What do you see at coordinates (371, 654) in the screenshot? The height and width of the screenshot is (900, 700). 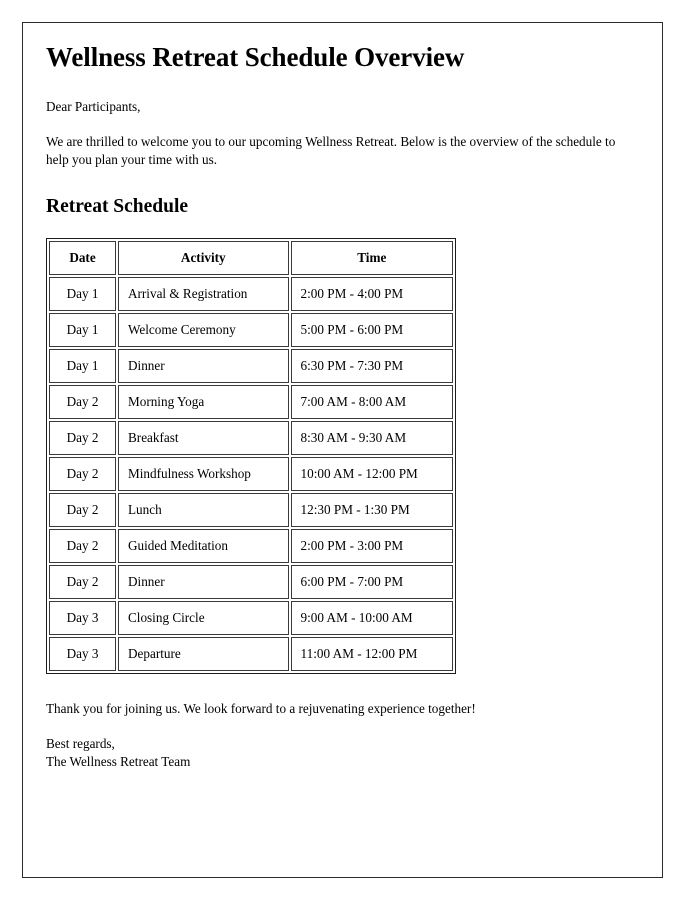 I see `cell-time: 11:00 AM - 12:00 PM` at bounding box center [371, 654].